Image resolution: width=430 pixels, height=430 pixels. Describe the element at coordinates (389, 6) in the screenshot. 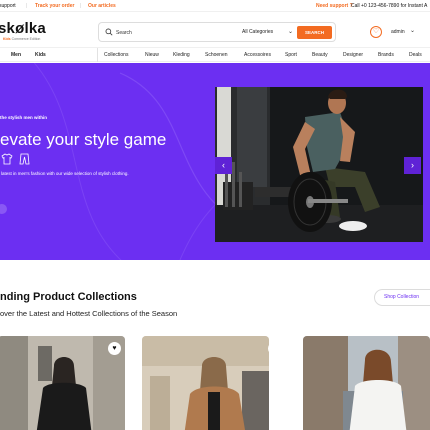

I see `call-label: Call +0 123-456-7890 for Instant A` at that location.